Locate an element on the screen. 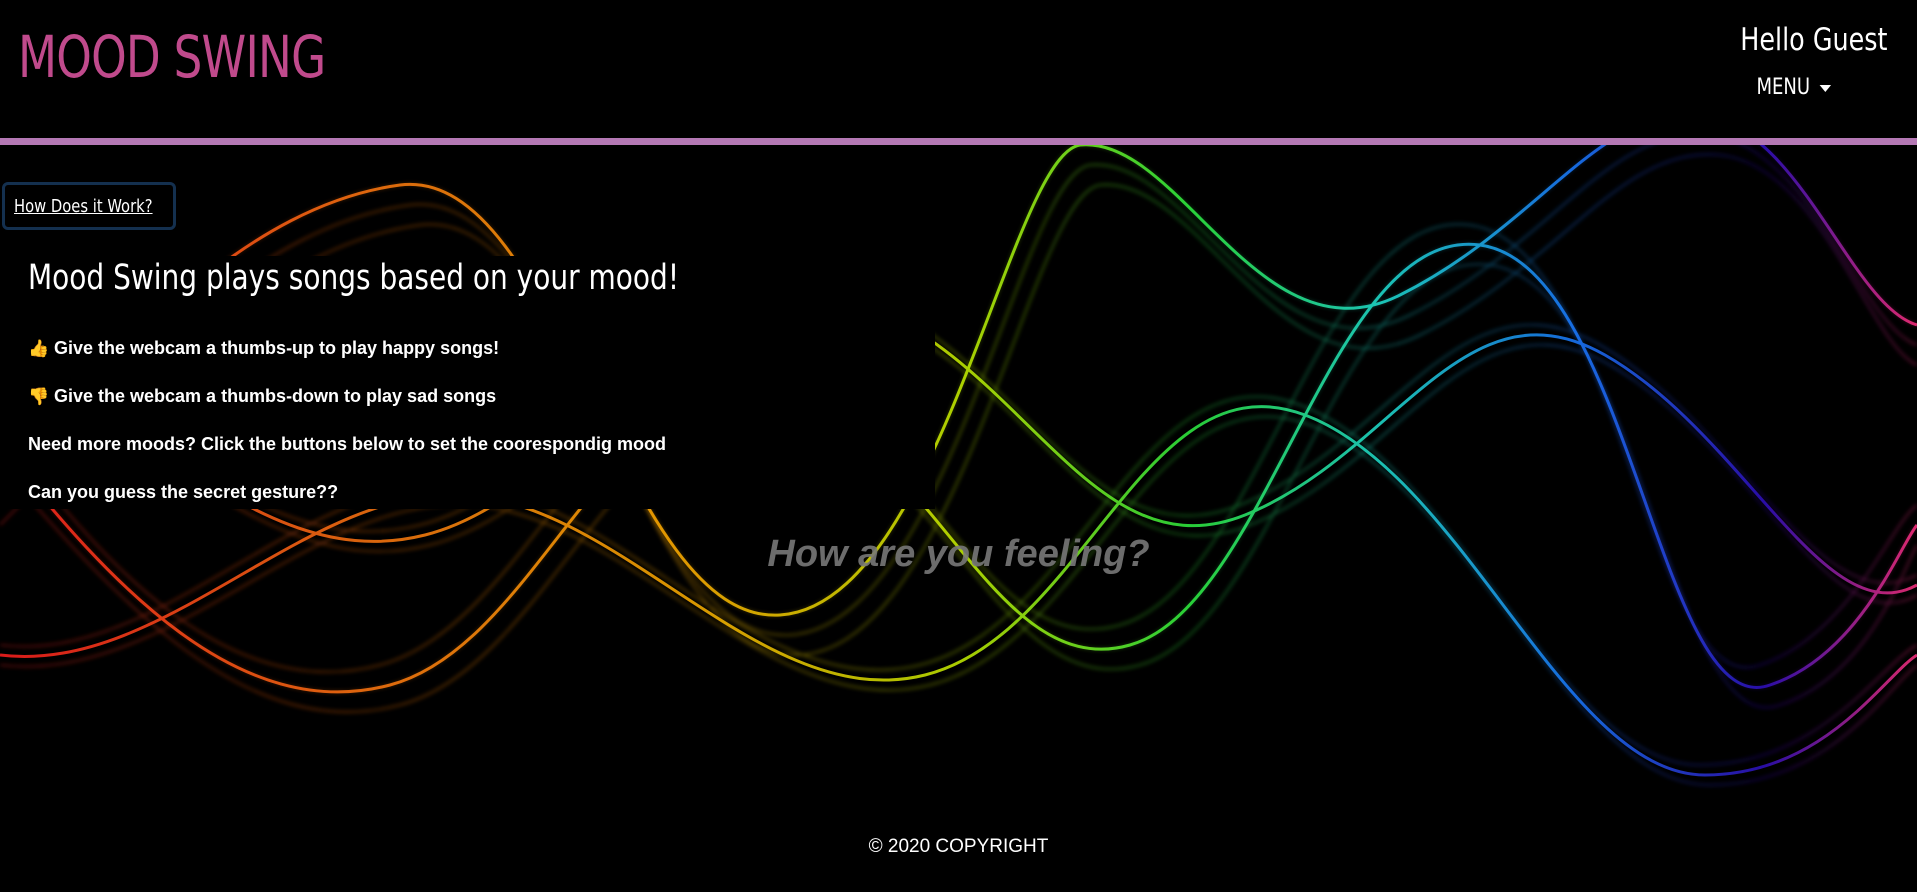 Image resolution: width=1917 pixels, height=892 pixels. footer-copyright: © 2020 COPYRIGHT is located at coordinates (958, 846).